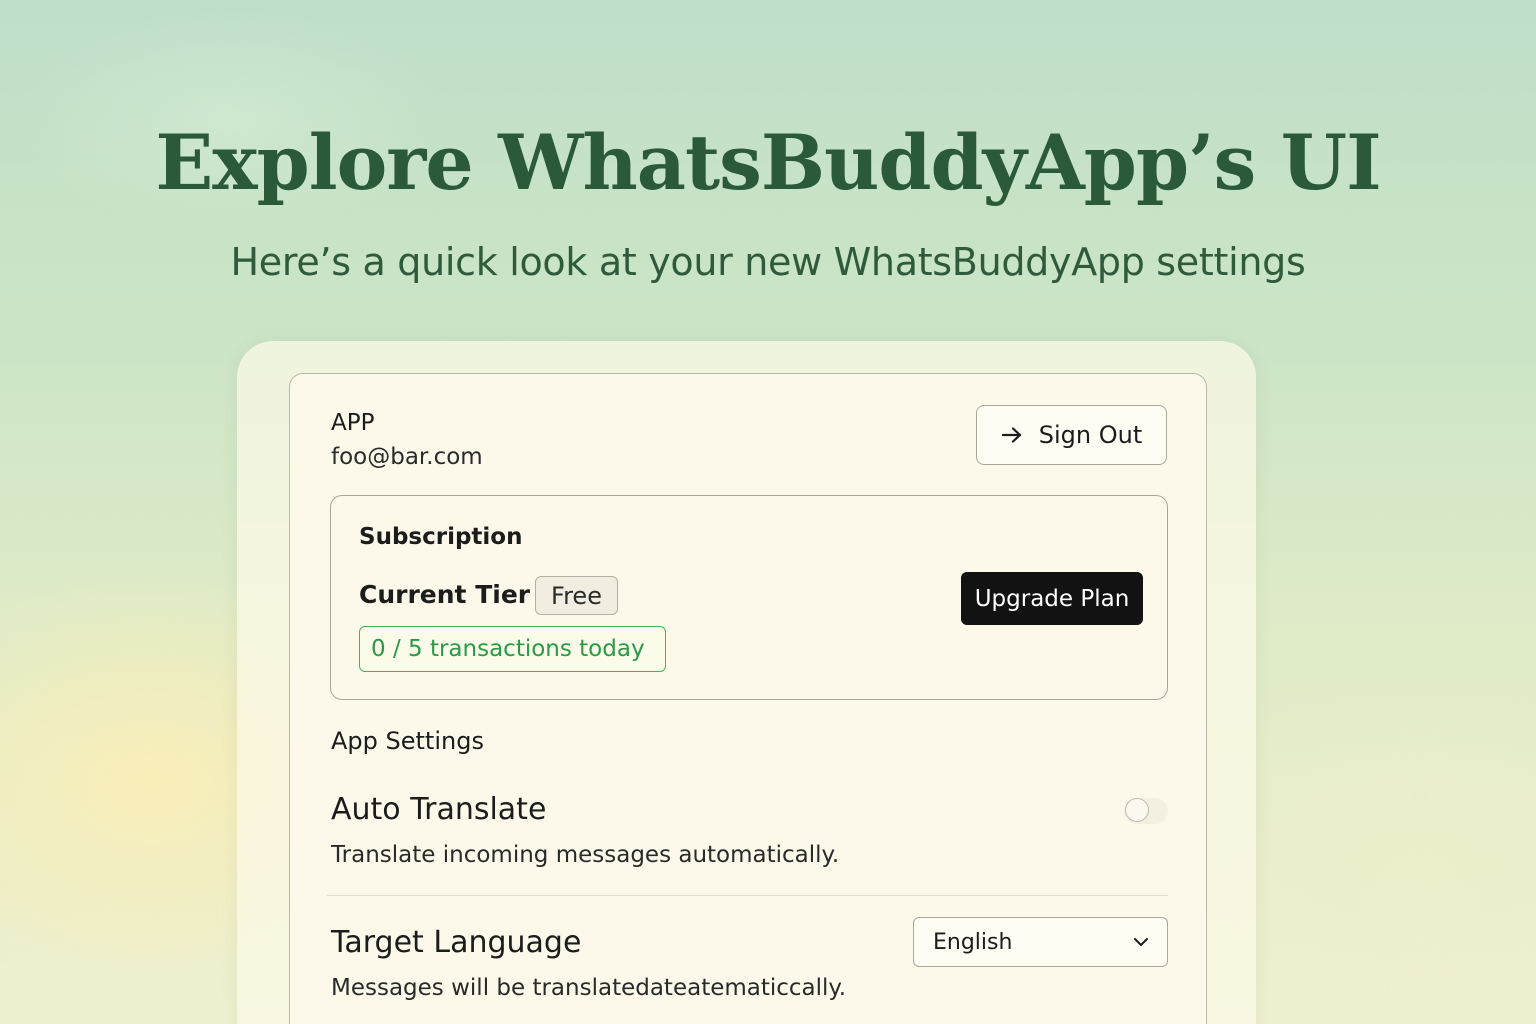 This screenshot has height=1024, width=1536. I want to click on auto-translate-toggle, so click(1146, 811).